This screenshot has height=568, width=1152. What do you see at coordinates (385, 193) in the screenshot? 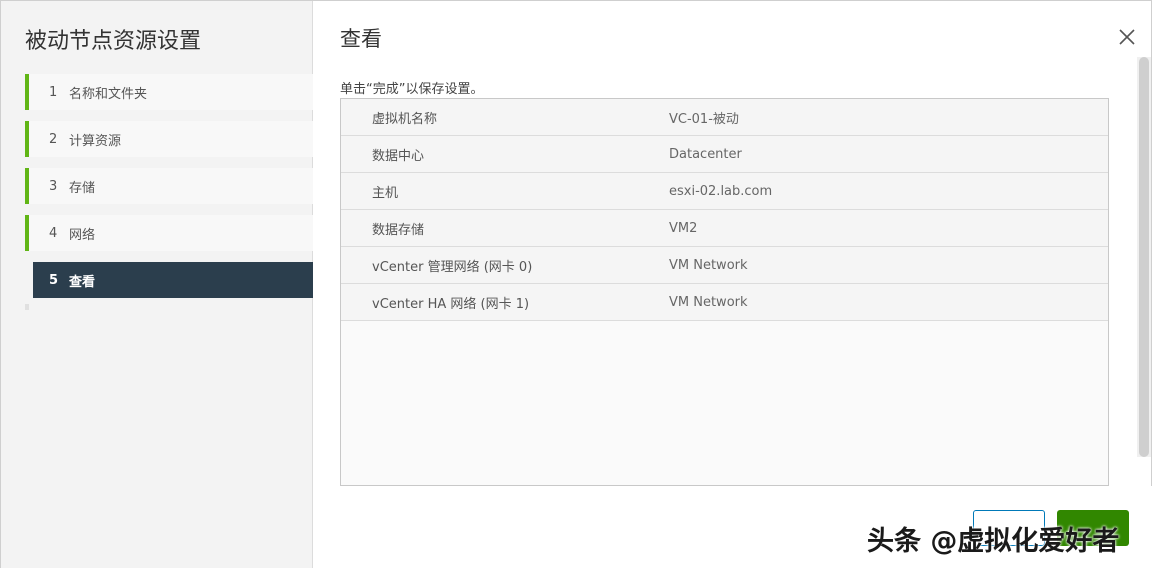
I see `row-key: 主机` at bounding box center [385, 193].